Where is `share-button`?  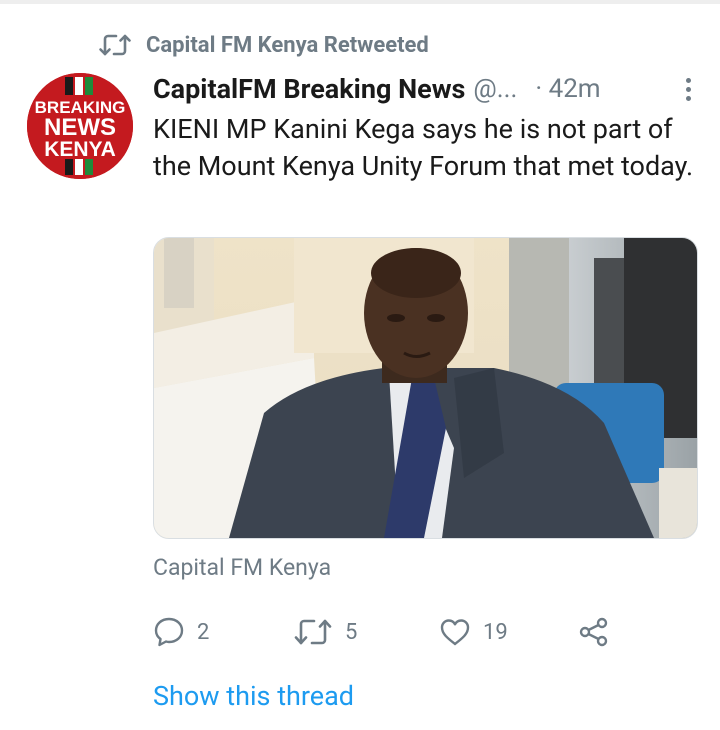 share-button is located at coordinates (594, 632).